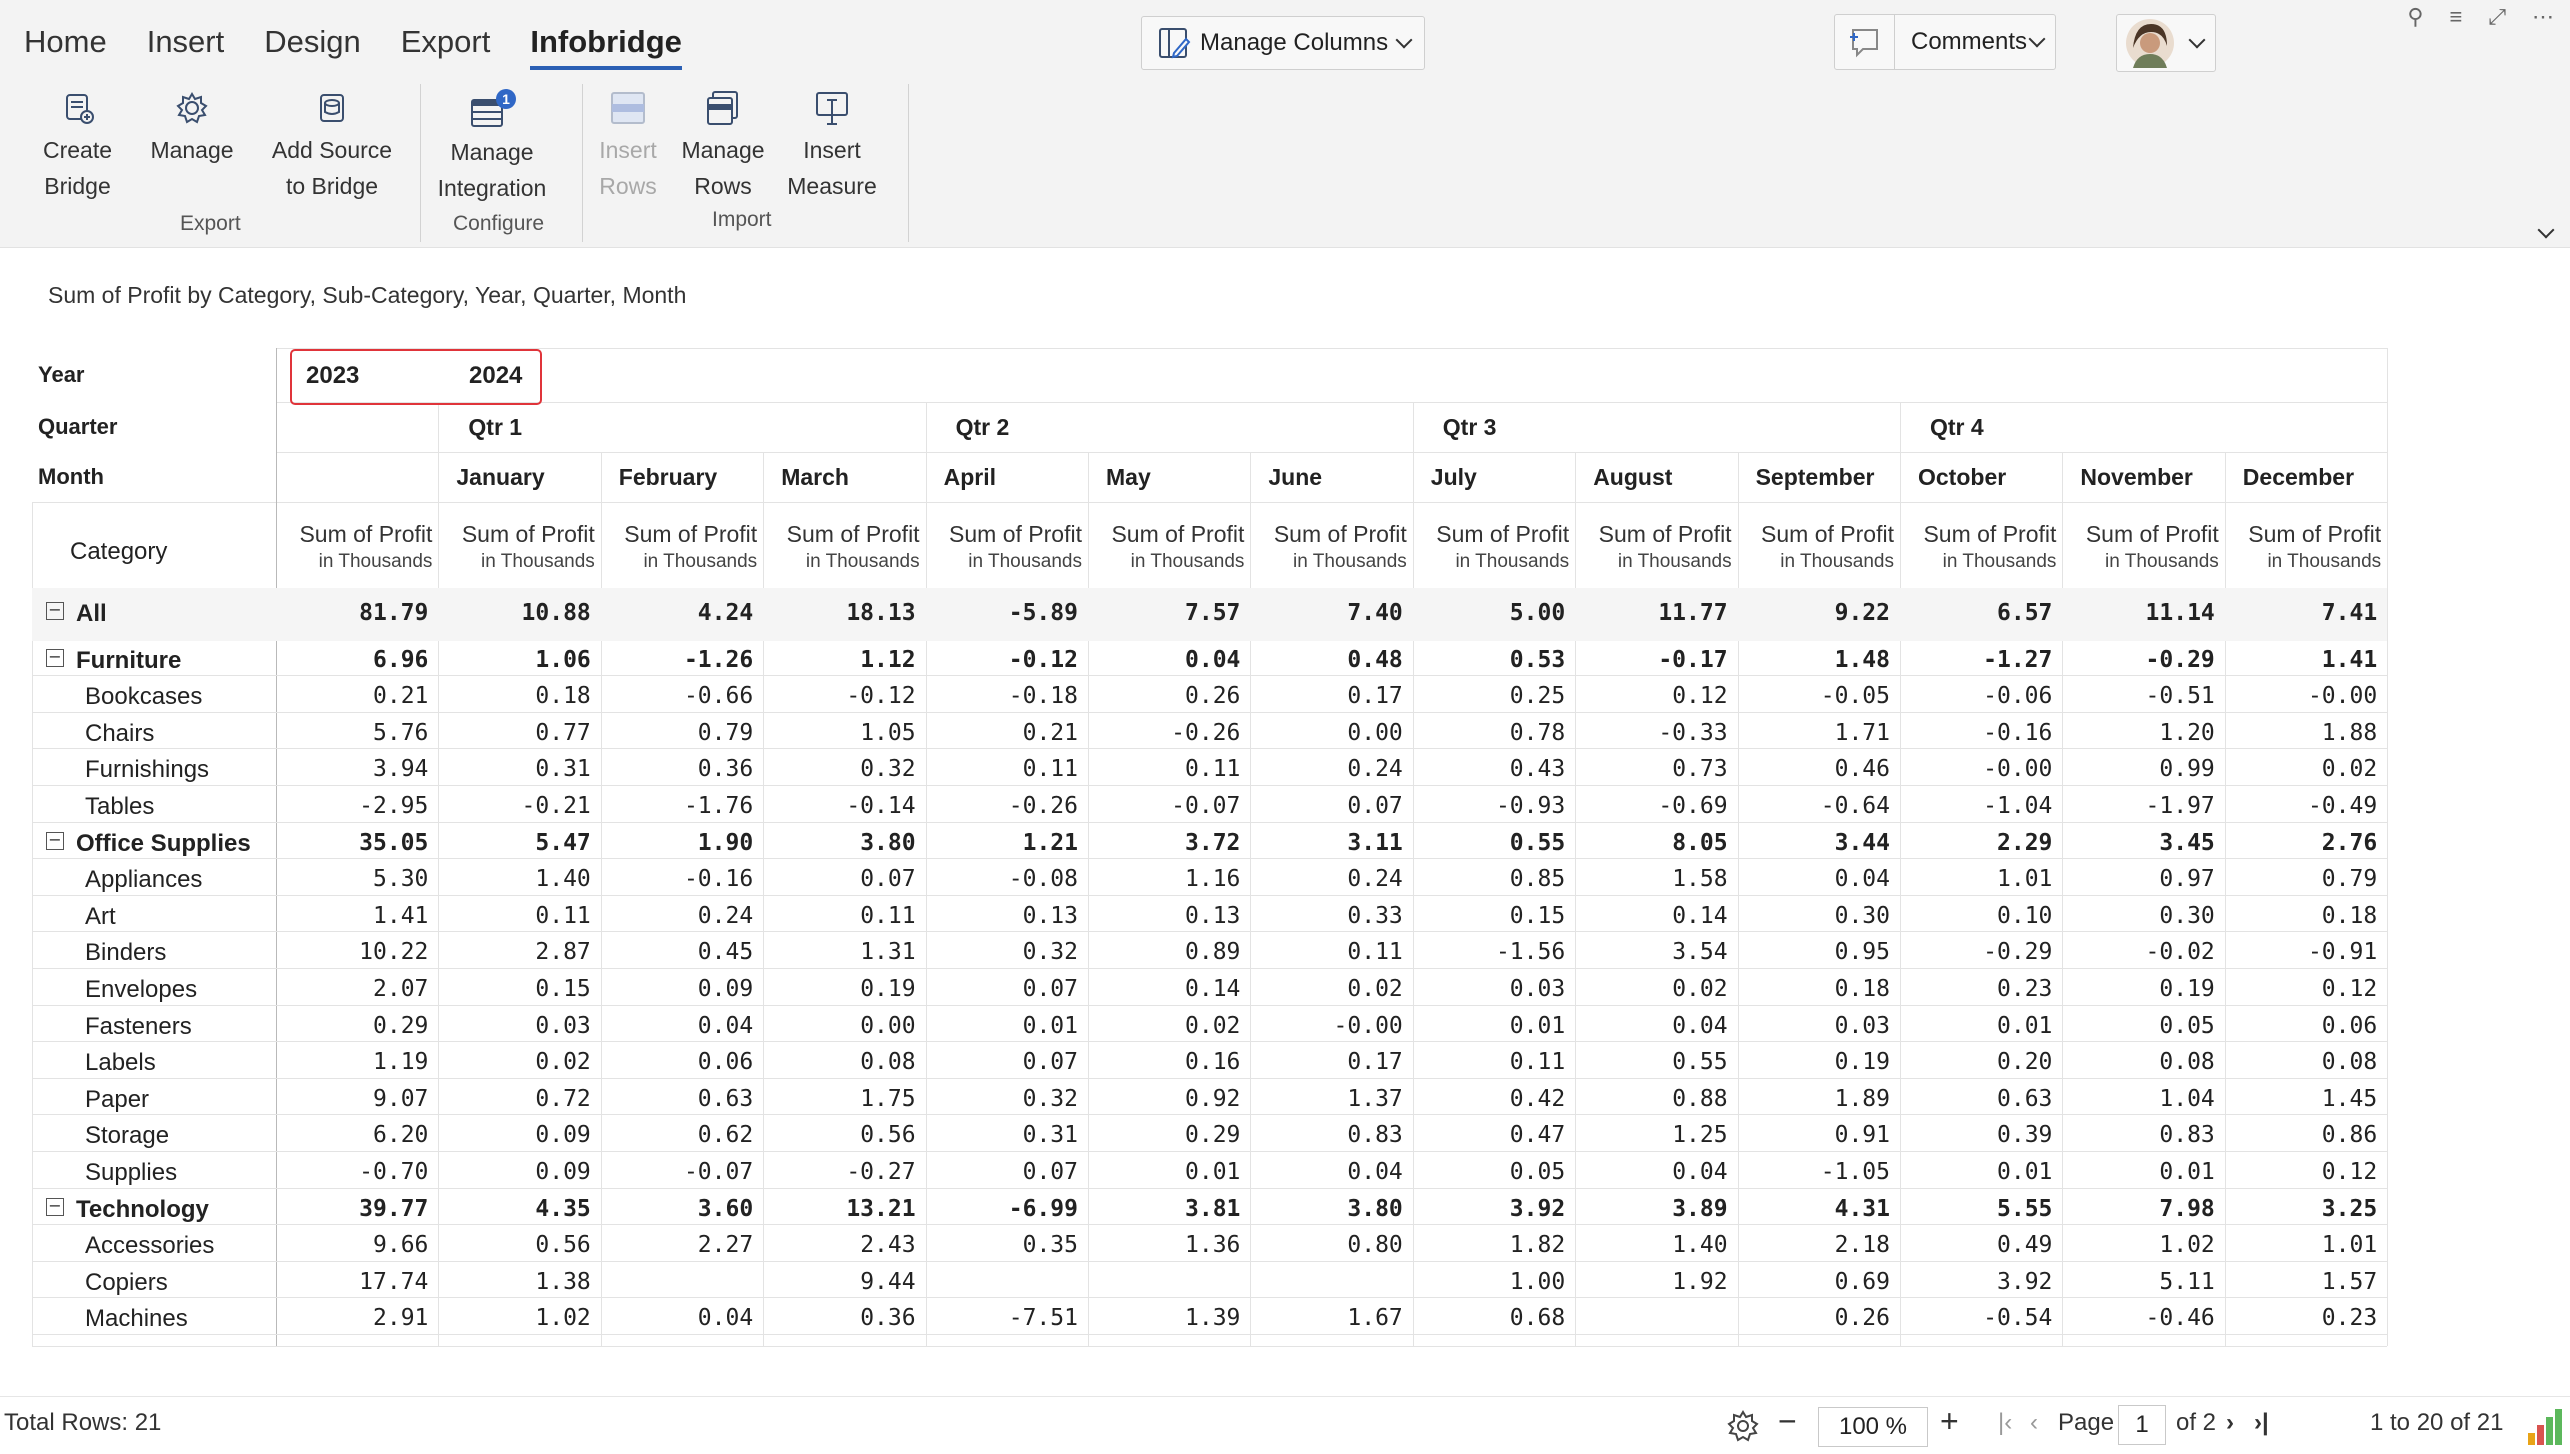  Describe the element at coordinates (1213, 696) in the screenshot. I see `table-cell-value: 0.26` at that location.